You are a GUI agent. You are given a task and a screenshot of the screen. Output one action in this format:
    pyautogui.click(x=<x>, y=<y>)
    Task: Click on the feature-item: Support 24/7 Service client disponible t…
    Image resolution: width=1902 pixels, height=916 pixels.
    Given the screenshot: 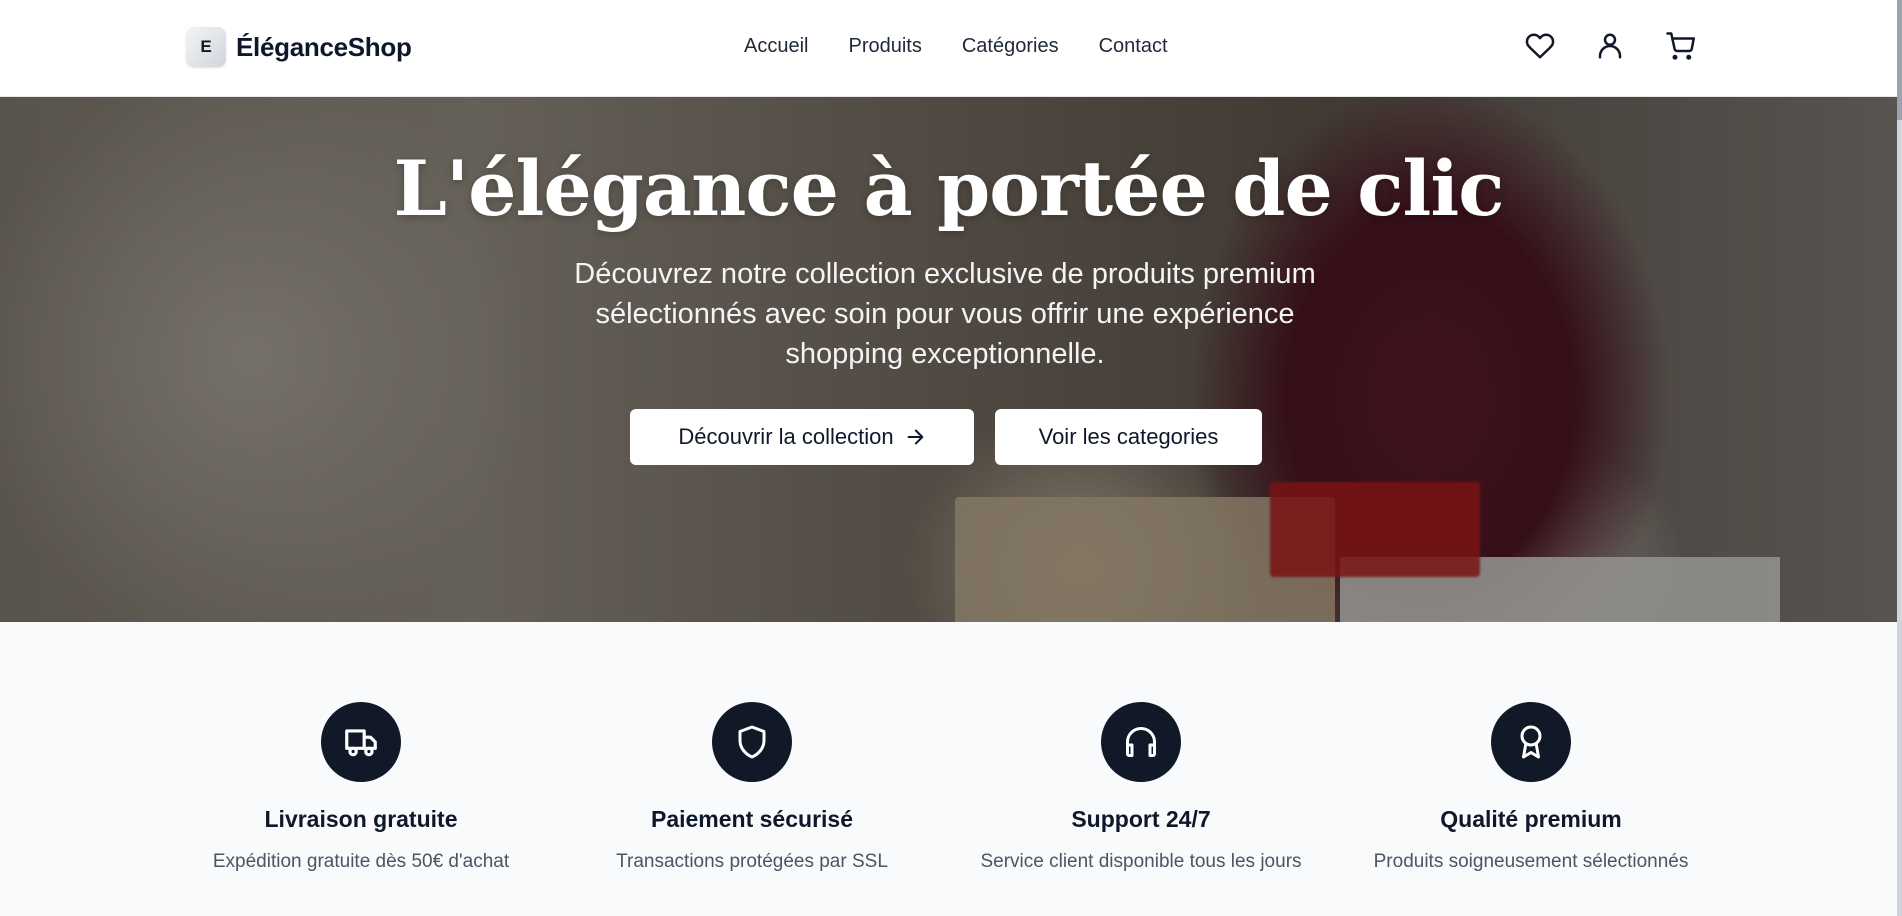 What is the action you would take?
    pyautogui.click(x=1141, y=789)
    